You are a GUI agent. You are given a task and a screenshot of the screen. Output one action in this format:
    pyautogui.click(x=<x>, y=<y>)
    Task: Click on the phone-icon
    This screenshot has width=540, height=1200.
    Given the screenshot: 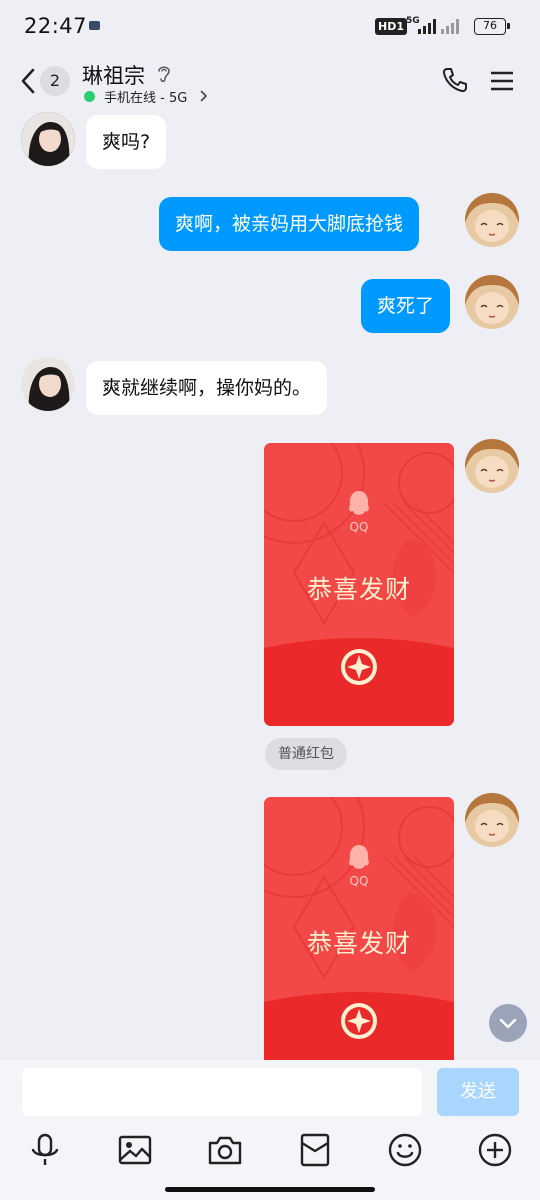 What is the action you would take?
    pyautogui.click(x=455, y=80)
    